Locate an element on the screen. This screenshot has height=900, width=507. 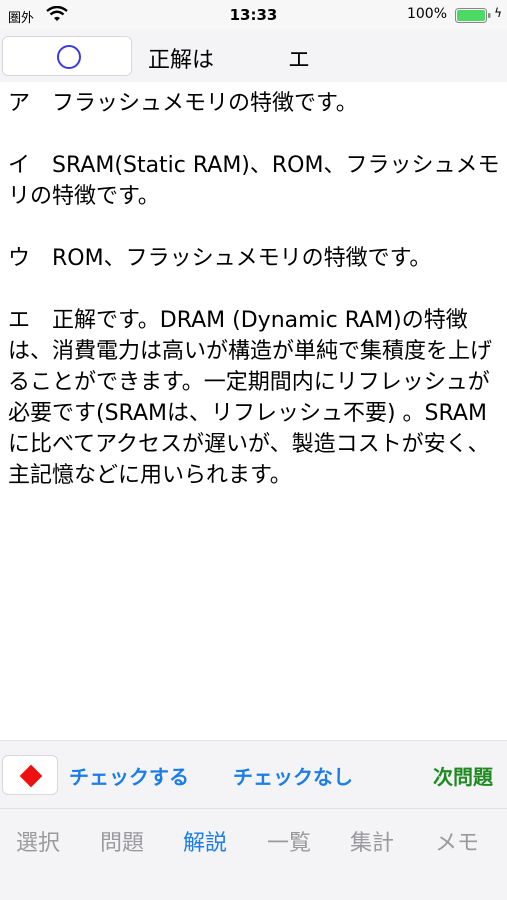
result-mark-box is located at coordinates (67, 56).